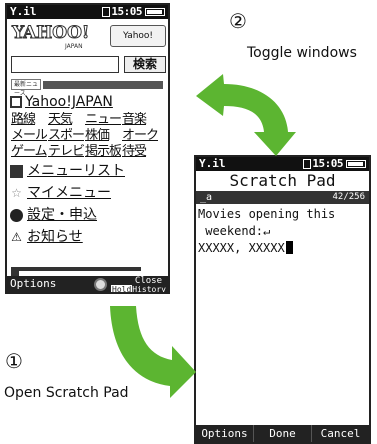 The height and width of the screenshot is (444, 377). I want to click on yahoo-header: YAHOO! JAPAN Yahoo!, so click(87, 37).